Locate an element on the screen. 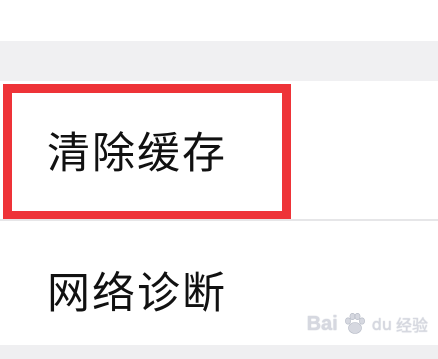 The height and width of the screenshot is (359, 438). network-diagnosis-label: 网络诊断 is located at coordinates (137, 294).